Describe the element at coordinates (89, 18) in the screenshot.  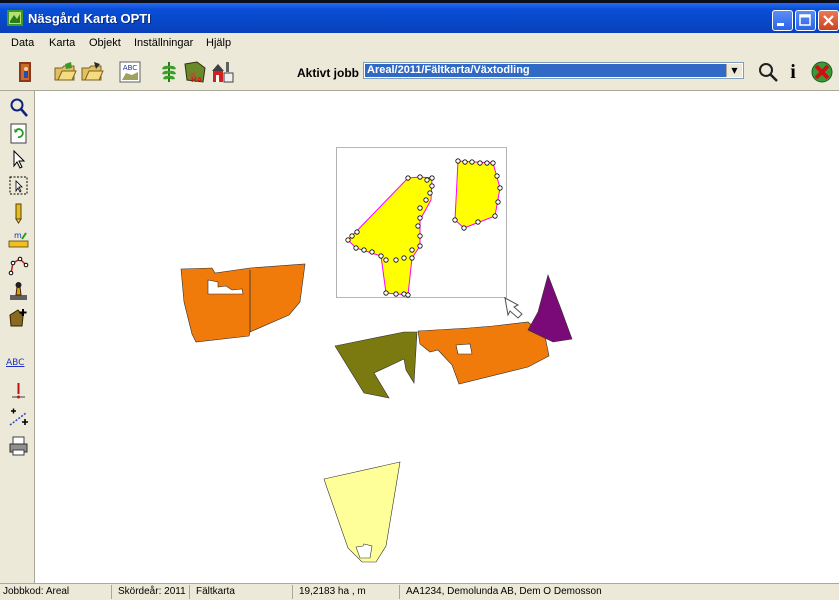
I see `window-title: Näsgård Karta OPTI` at that location.